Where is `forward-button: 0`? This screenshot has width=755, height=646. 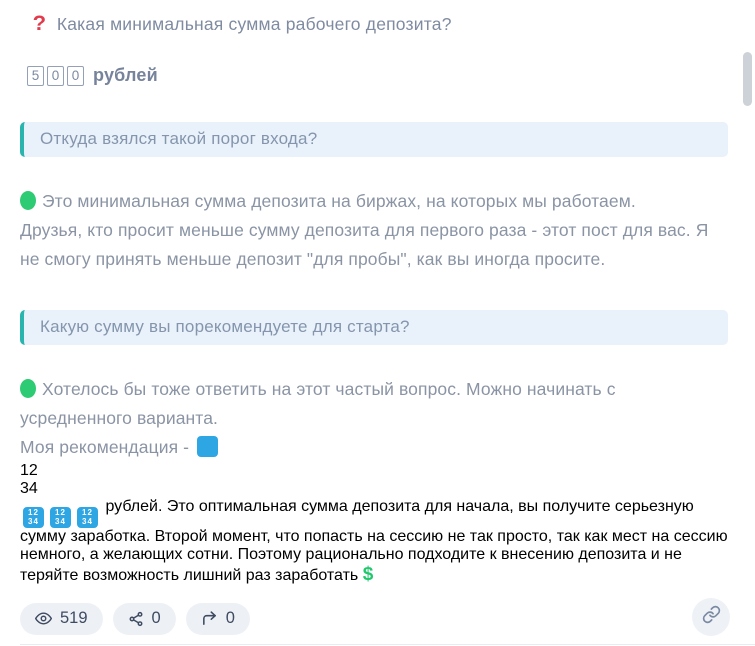
forward-button: 0 is located at coordinates (217, 618).